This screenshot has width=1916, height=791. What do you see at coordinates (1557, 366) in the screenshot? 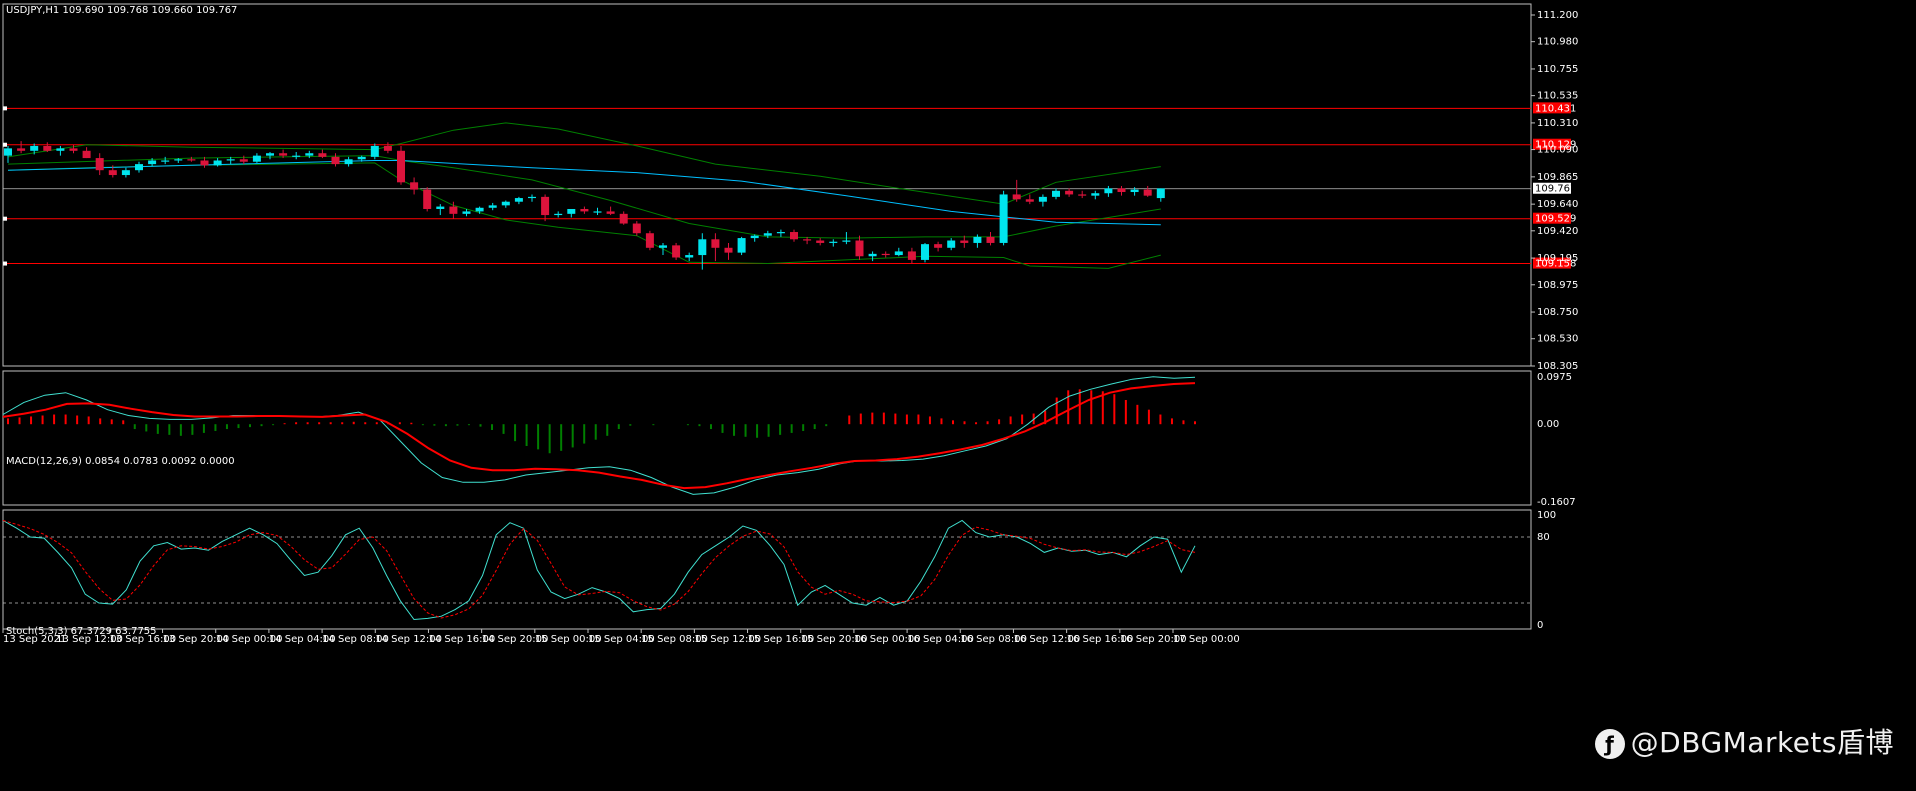
I see `y-tick-label: 108.305` at bounding box center [1557, 366].